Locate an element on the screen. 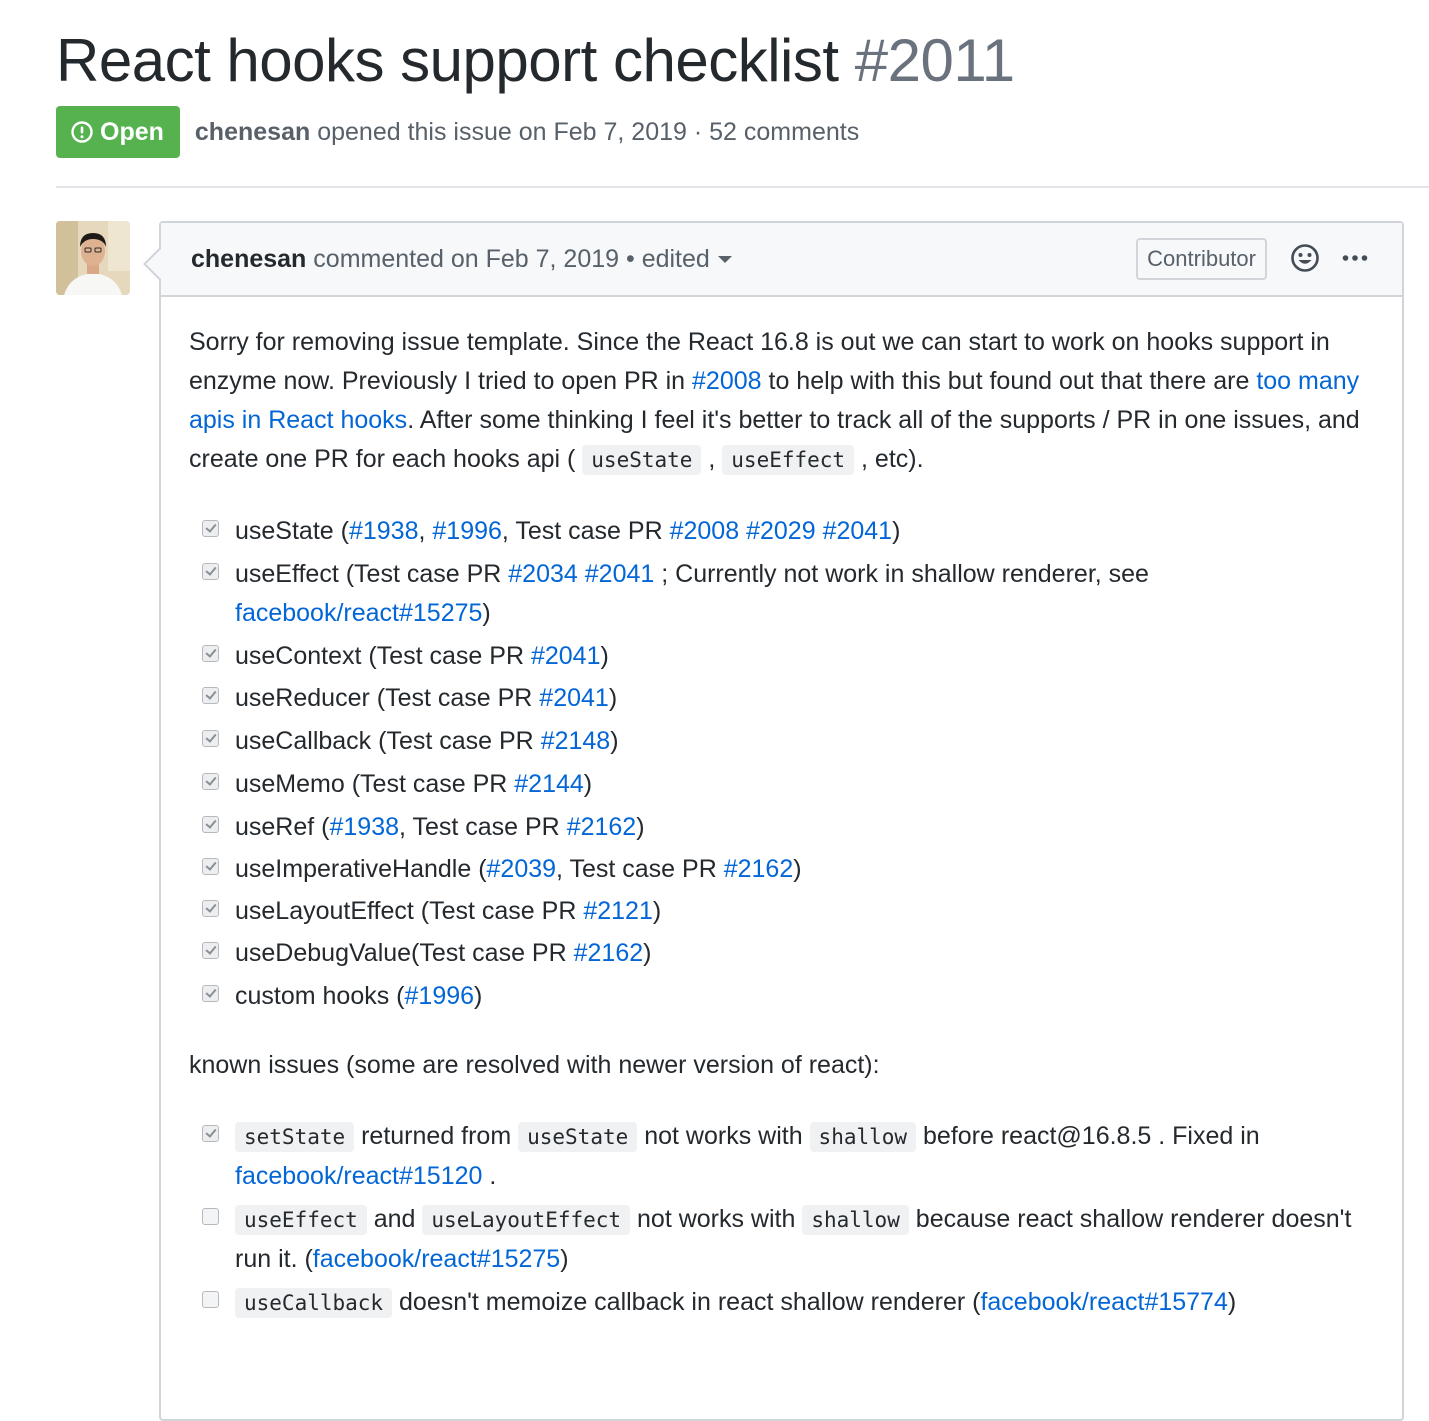 The image size is (1429, 1421). reference-link: #2121 is located at coordinates (618, 911).